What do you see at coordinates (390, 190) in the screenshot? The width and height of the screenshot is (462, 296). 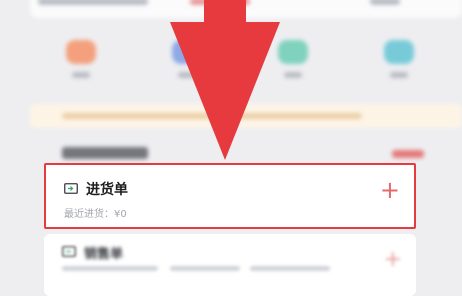 I see `add-purchase-button: +` at bounding box center [390, 190].